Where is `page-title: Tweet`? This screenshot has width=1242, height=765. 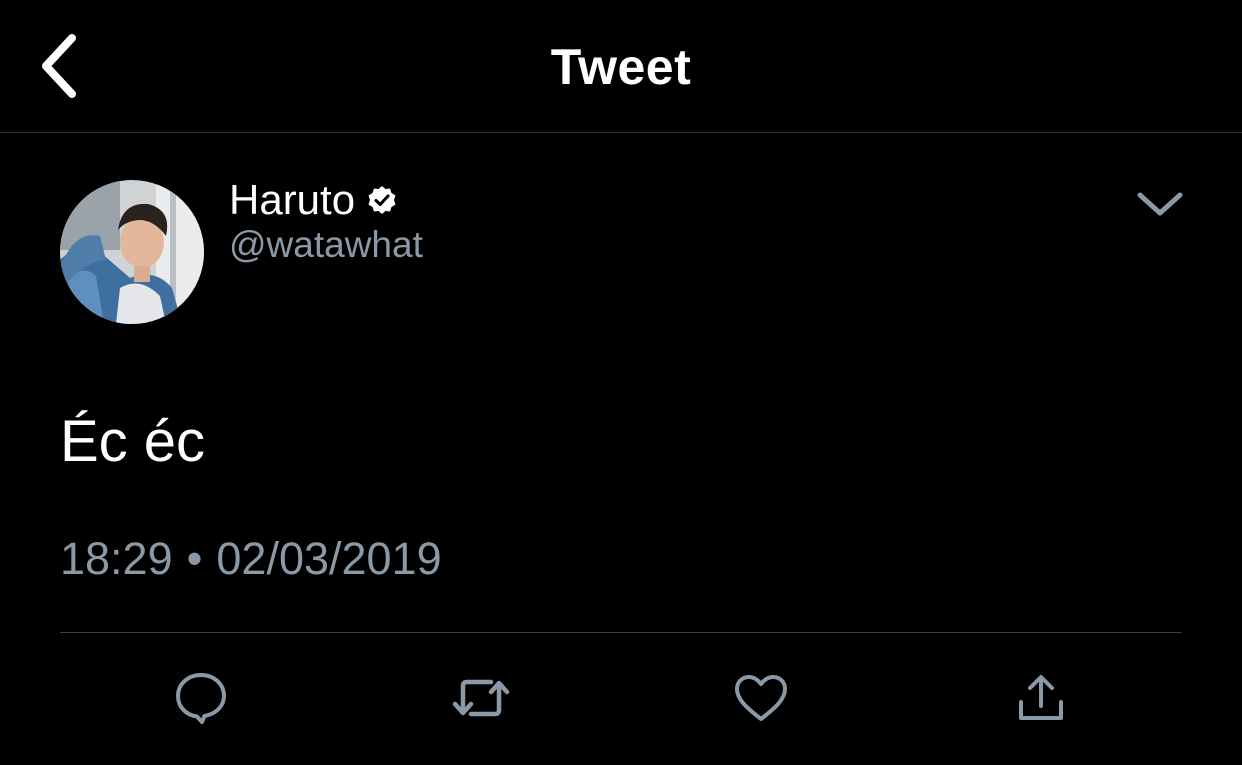
page-title: Tweet is located at coordinates (621, 67).